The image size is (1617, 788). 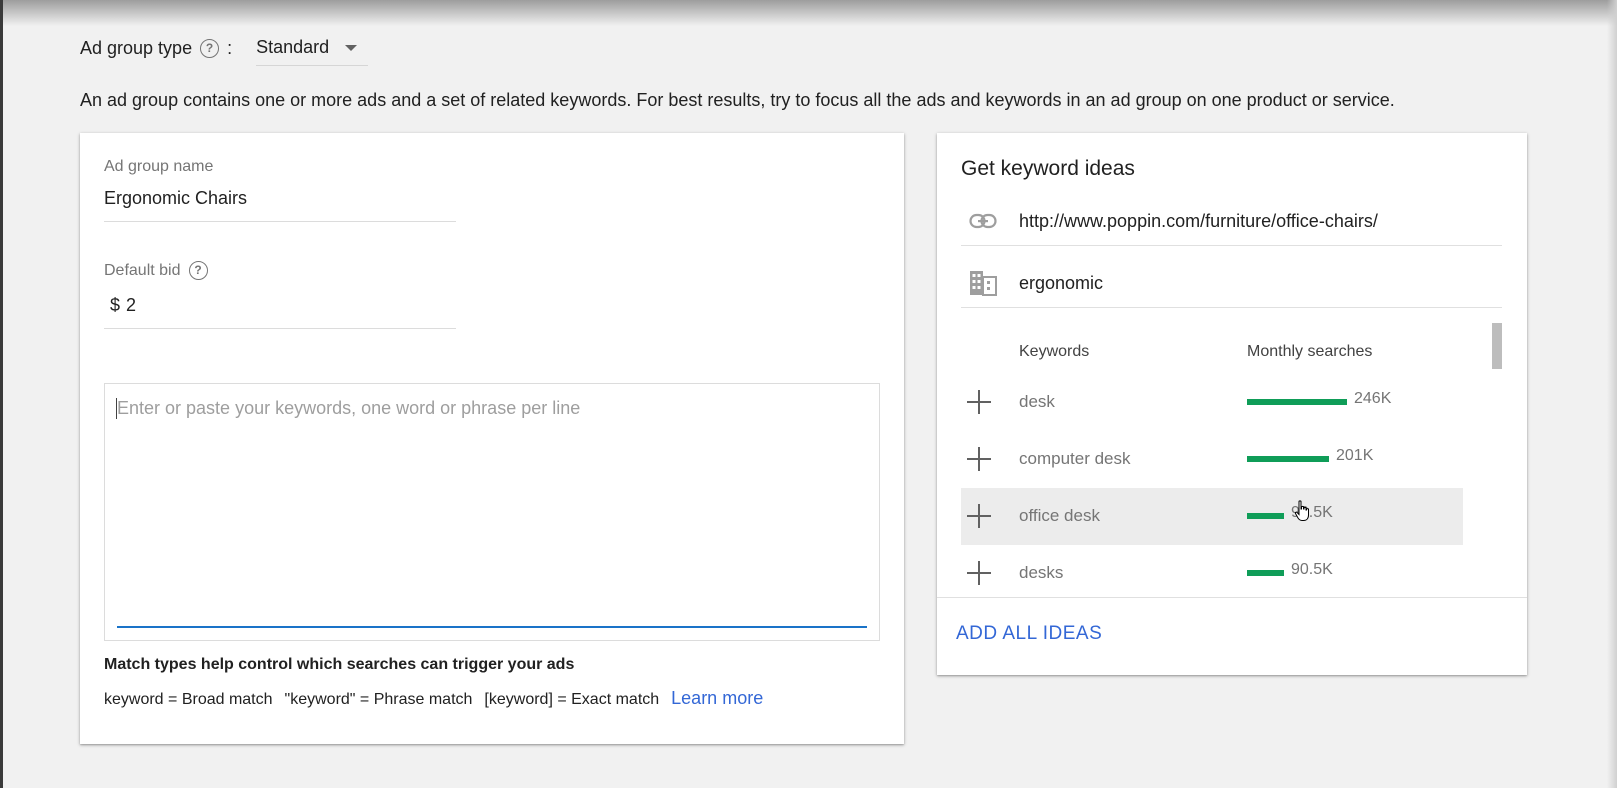 What do you see at coordinates (115, 305) in the screenshot?
I see `currency-symbol: $` at bounding box center [115, 305].